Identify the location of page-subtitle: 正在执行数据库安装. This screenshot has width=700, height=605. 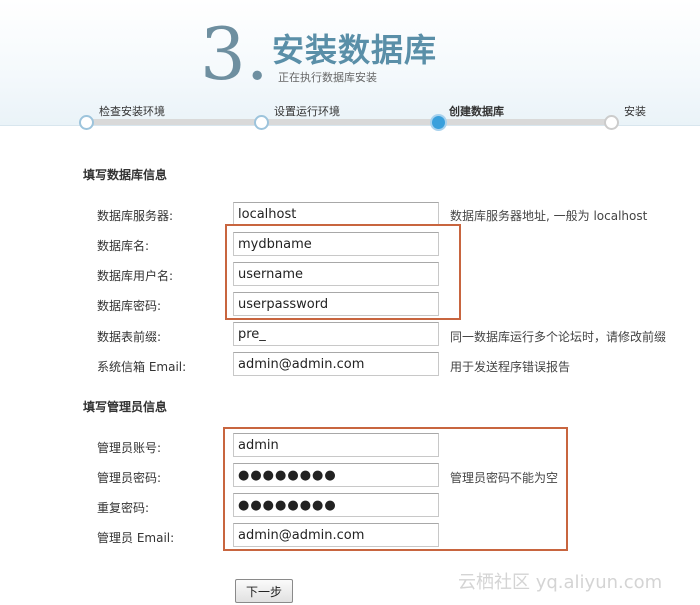
(327, 77).